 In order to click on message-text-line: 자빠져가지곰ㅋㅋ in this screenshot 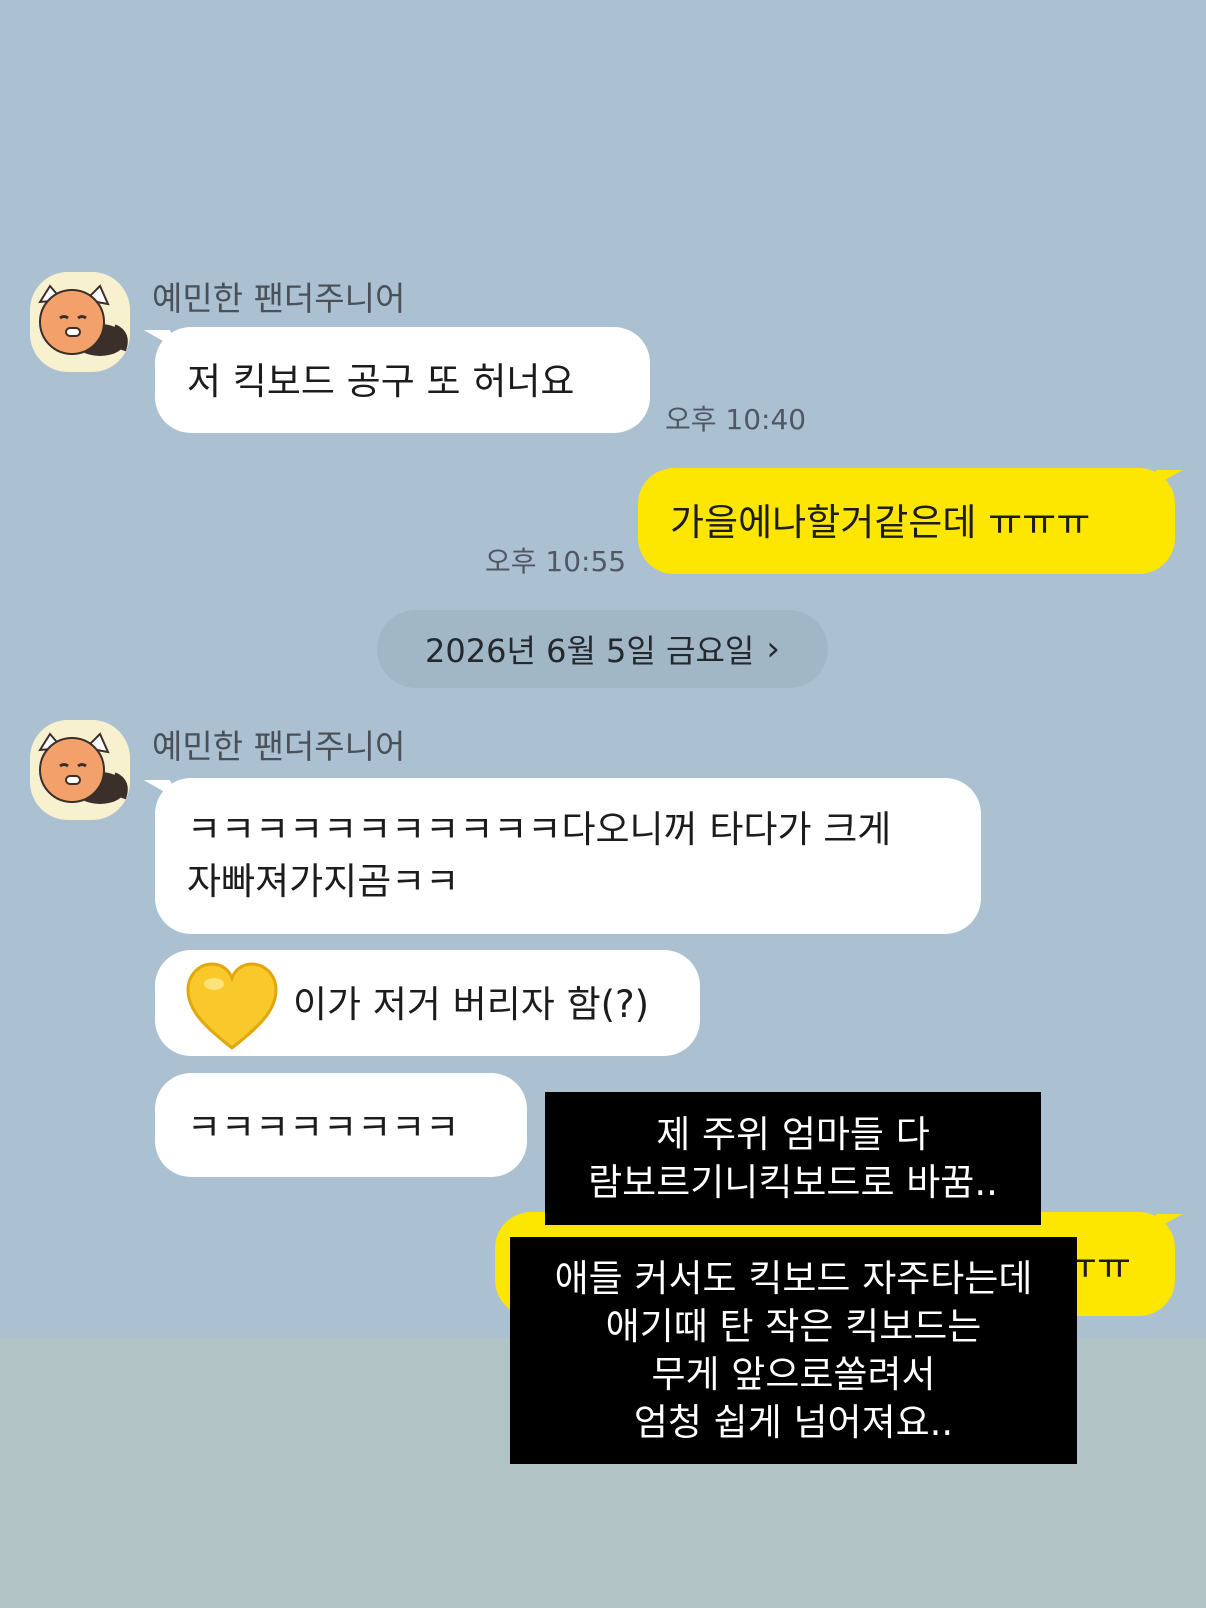, I will do `click(323, 881)`.